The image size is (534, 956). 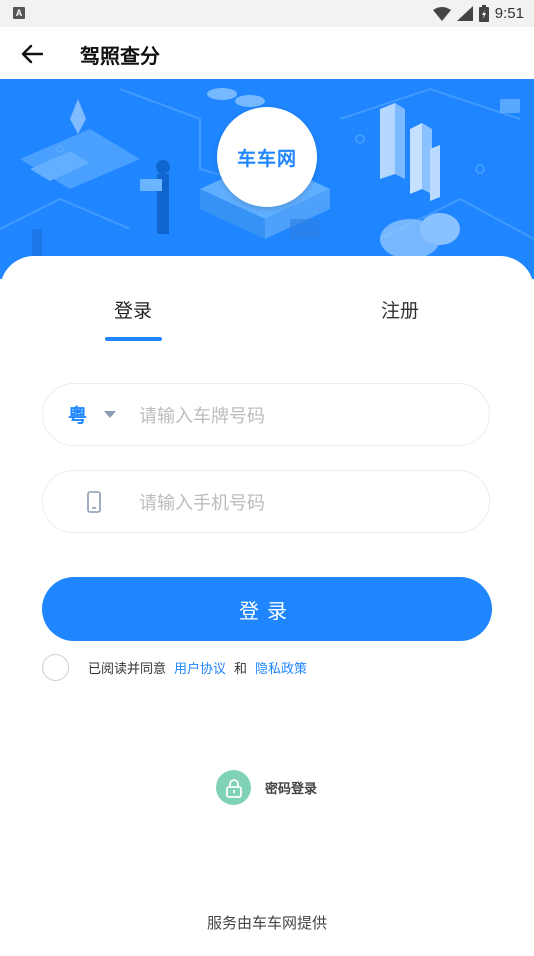 What do you see at coordinates (127, 669) in the screenshot?
I see `agreement-prefix: 已阅读并同意` at bounding box center [127, 669].